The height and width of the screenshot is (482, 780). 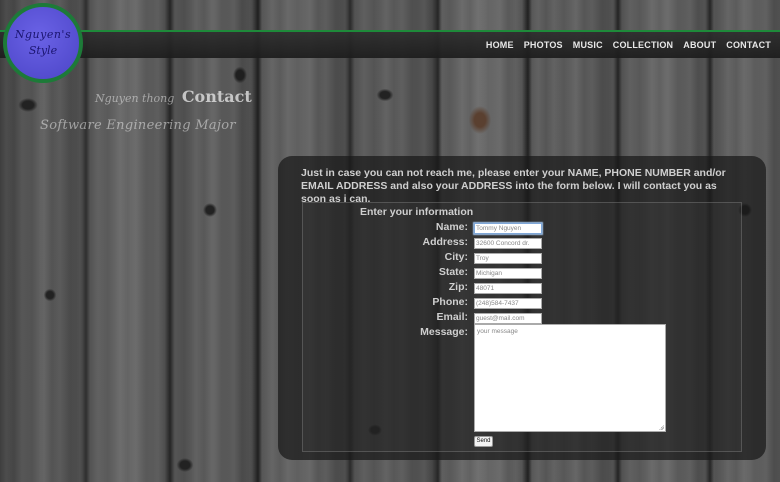 What do you see at coordinates (216, 96) in the screenshot?
I see `page-title: Contact` at bounding box center [216, 96].